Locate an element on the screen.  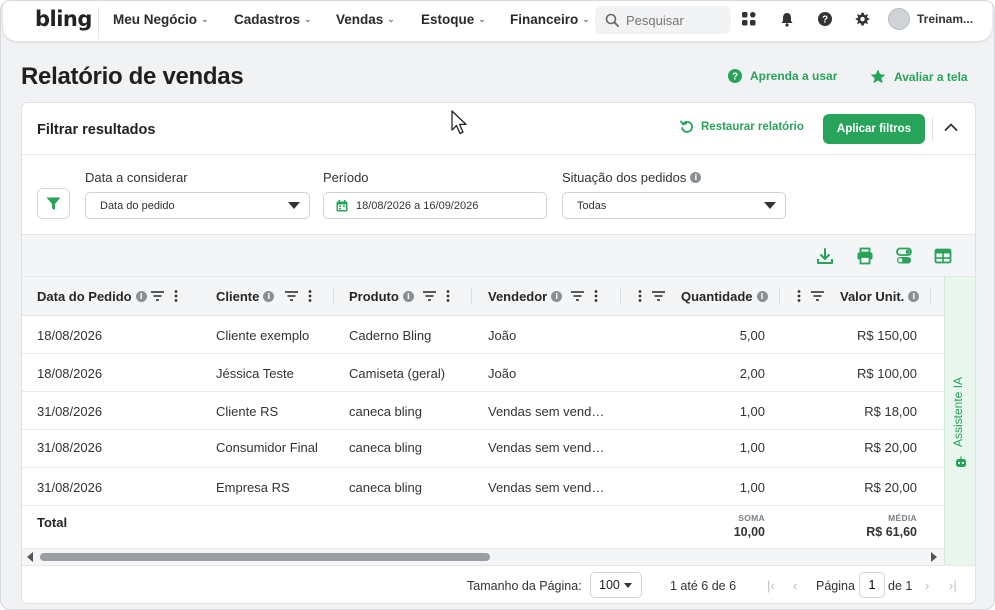
download-icon is located at coordinates (825, 256).